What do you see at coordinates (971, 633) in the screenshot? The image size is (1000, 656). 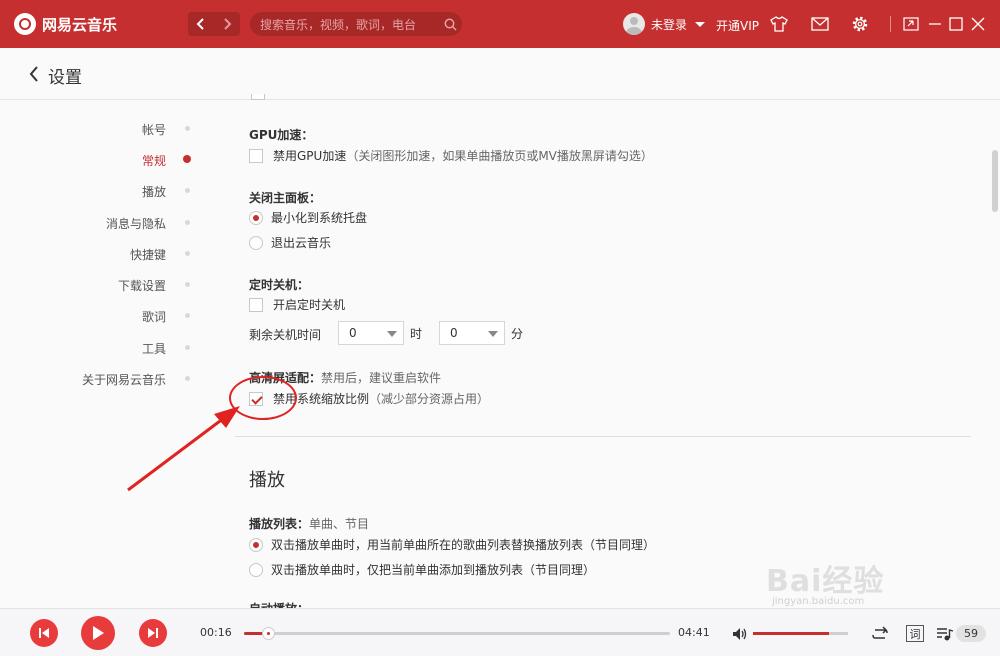 I see `playlist-count: 59` at bounding box center [971, 633].